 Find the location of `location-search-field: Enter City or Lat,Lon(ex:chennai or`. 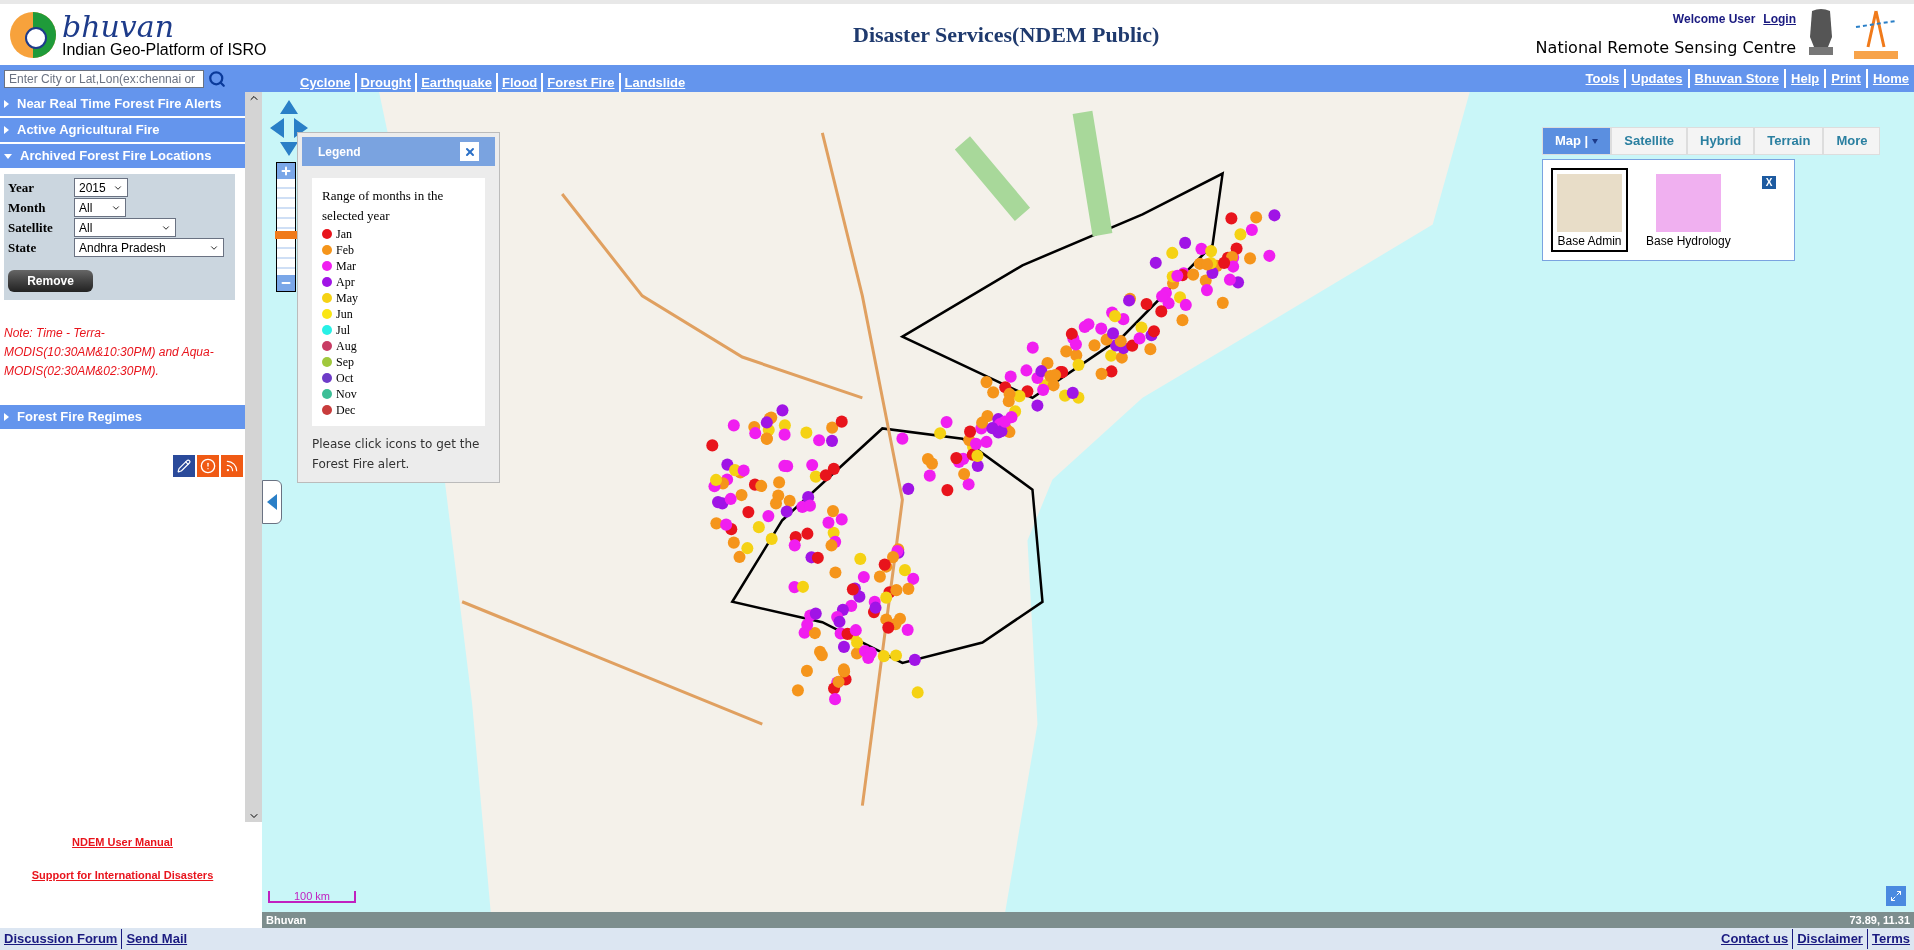

location-search-field: Enter City or Lat,Lon(ex:chennai or is located at coordinates (104, 78).